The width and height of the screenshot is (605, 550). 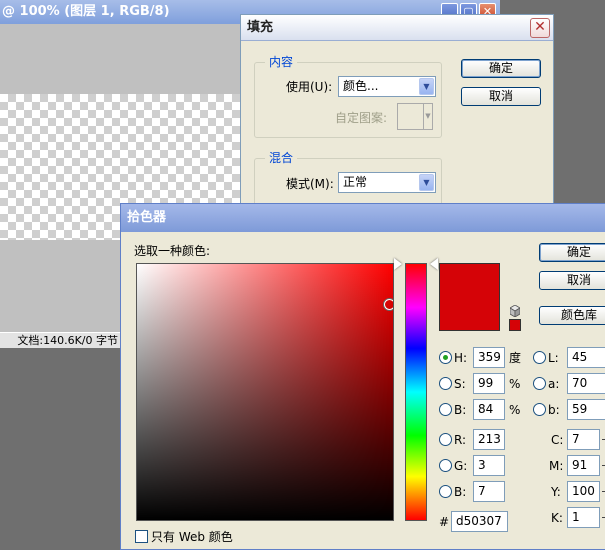 I want to click on fill-ok-button: 确定, so click(x=501, y=68).